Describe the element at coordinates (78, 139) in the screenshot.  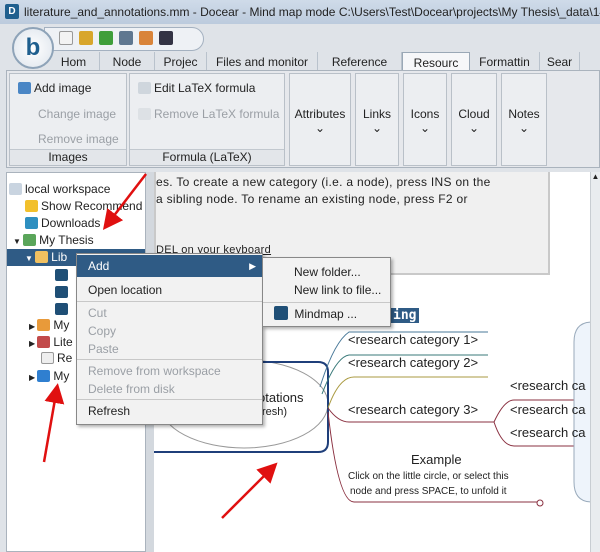
I see `remove-image-button: Remove image` at that location.